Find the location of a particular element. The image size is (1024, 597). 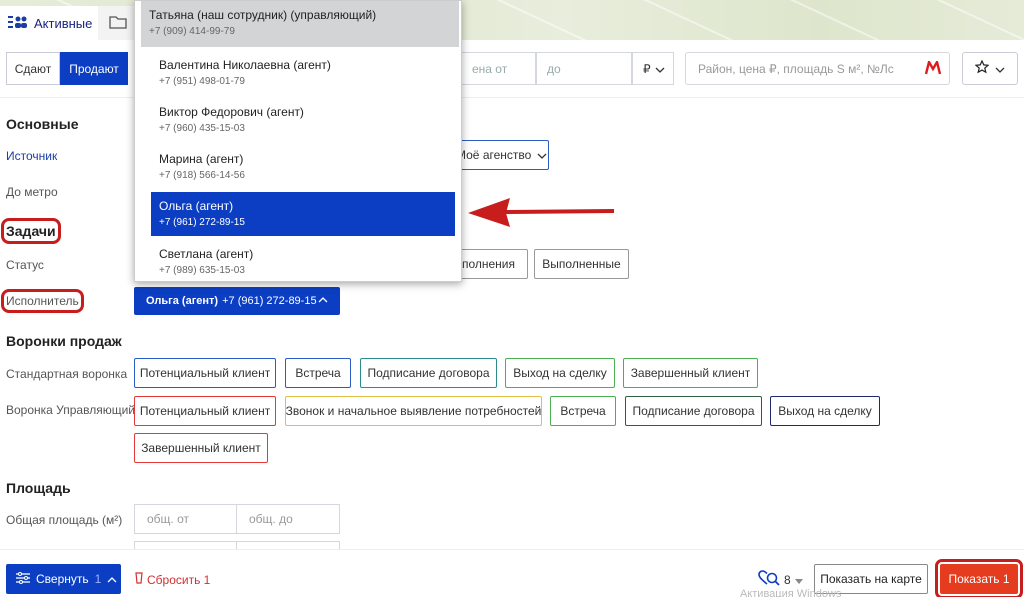

source-label: Источник is located at coordinates (31, 156).